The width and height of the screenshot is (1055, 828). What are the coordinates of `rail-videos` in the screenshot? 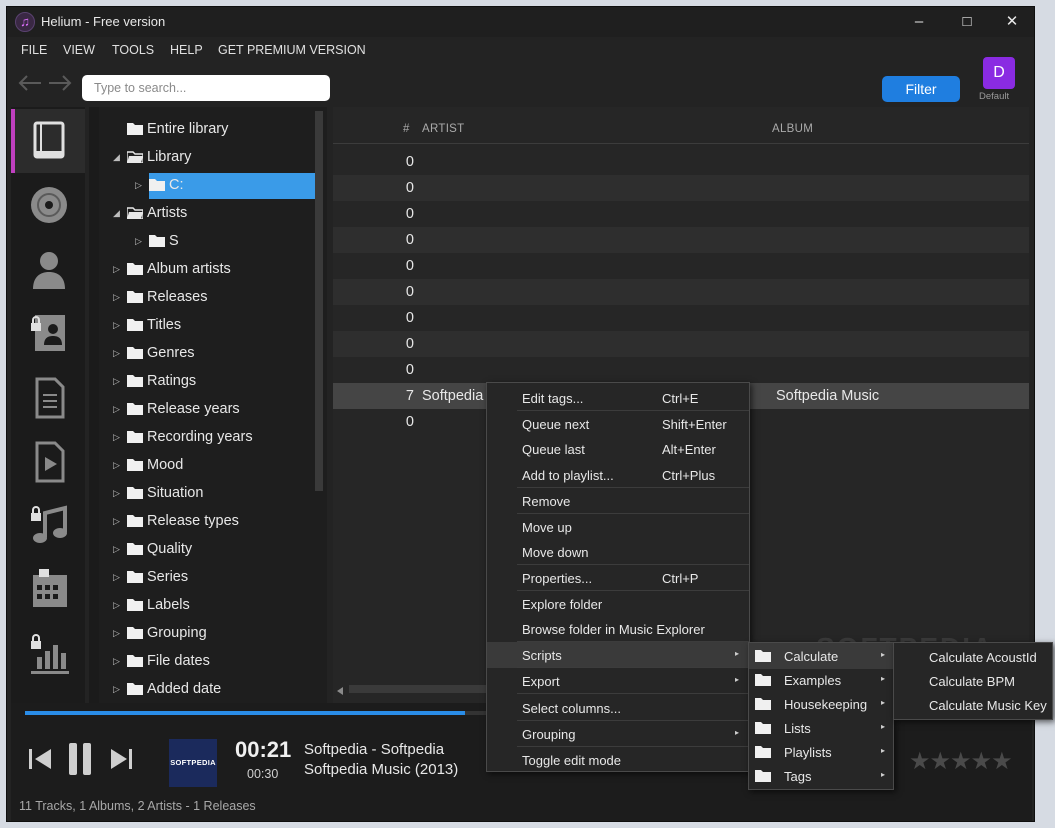 It's located at (48, 461).